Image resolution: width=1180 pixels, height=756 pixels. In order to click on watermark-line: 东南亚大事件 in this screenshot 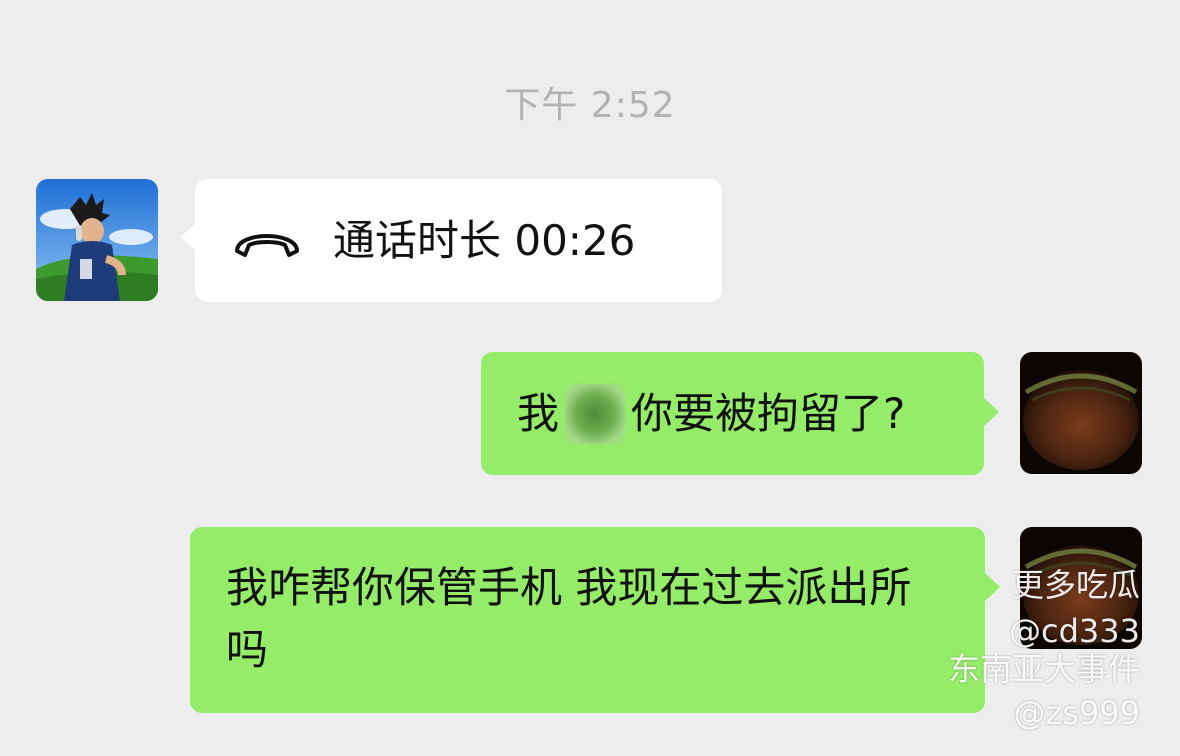, I will do `click(1043, 669)`.